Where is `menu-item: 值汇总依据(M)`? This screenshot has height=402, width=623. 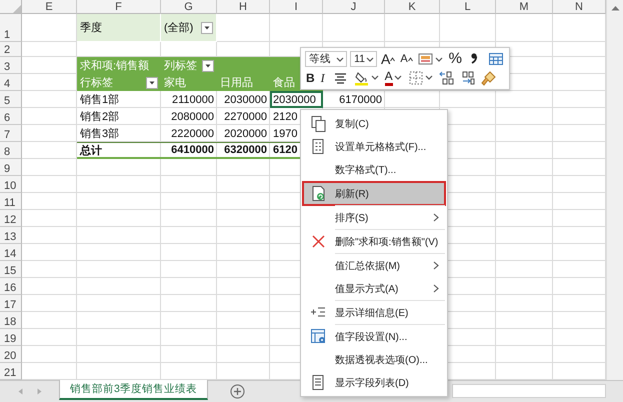 menu-item: 值汇总依据(M) is located at coordinates (374, 265).